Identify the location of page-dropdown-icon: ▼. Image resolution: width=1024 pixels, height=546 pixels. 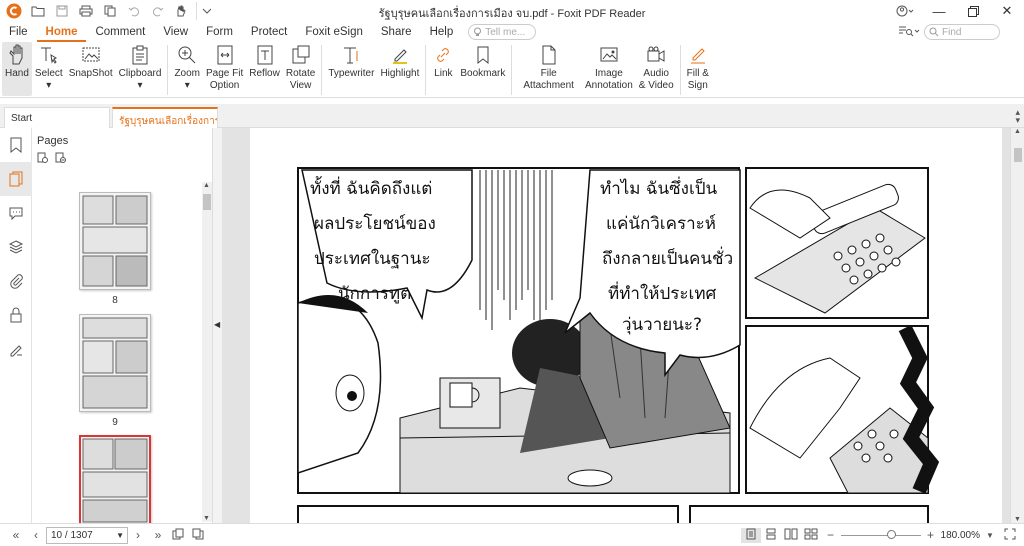
(120, 535).